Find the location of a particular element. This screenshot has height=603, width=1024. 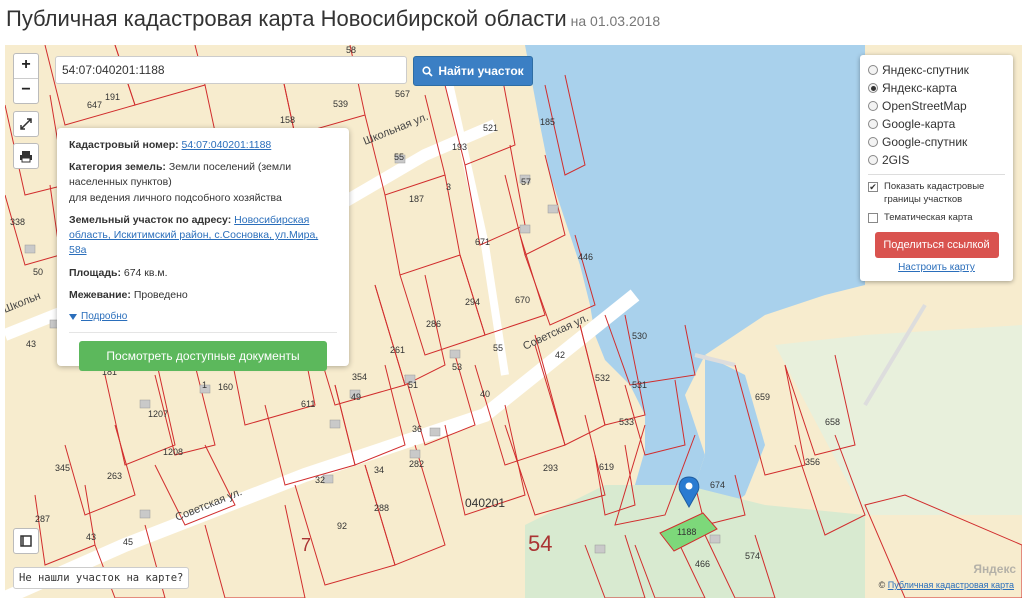

parcel-number: 34 is located at coordinates (379, 470).